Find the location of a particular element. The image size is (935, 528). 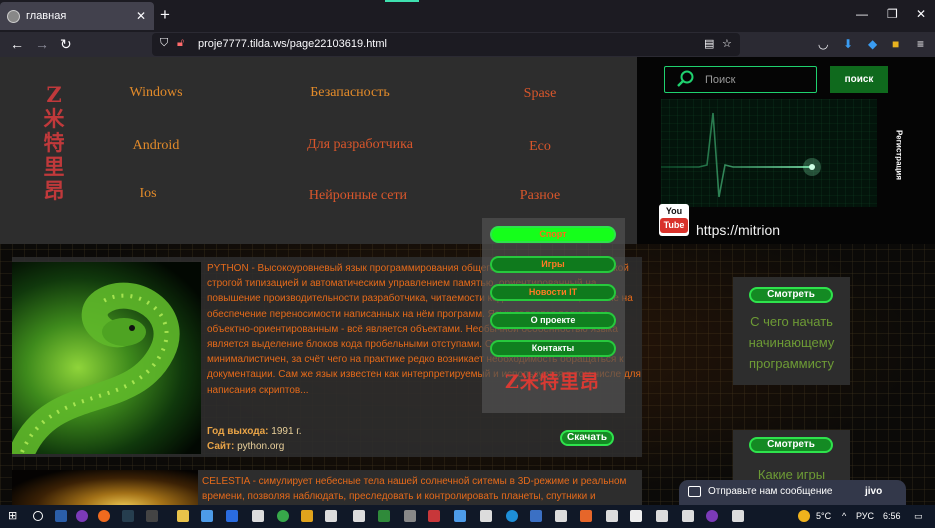

extension-flag-icon: ■ is located at coordinates (895, 44).